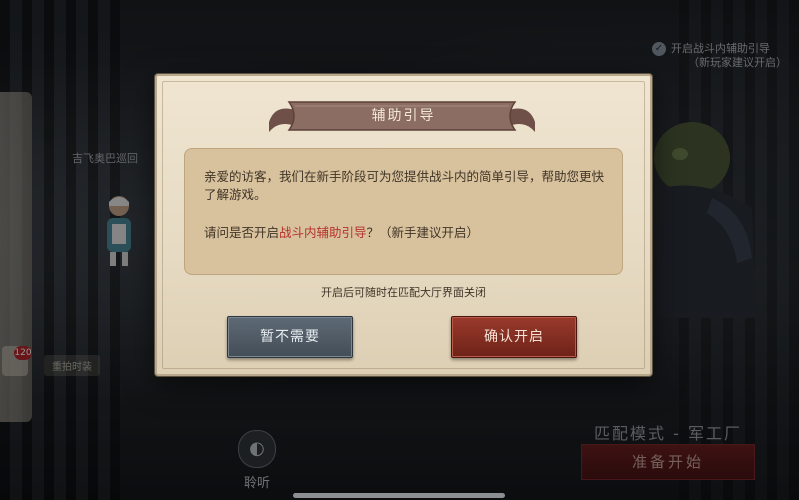 The width and height of the screenshot is (799, 500). Describe the element at coordinates (514, 337) in the screenshot. I see `confirm-button: 确认开启` at that location.